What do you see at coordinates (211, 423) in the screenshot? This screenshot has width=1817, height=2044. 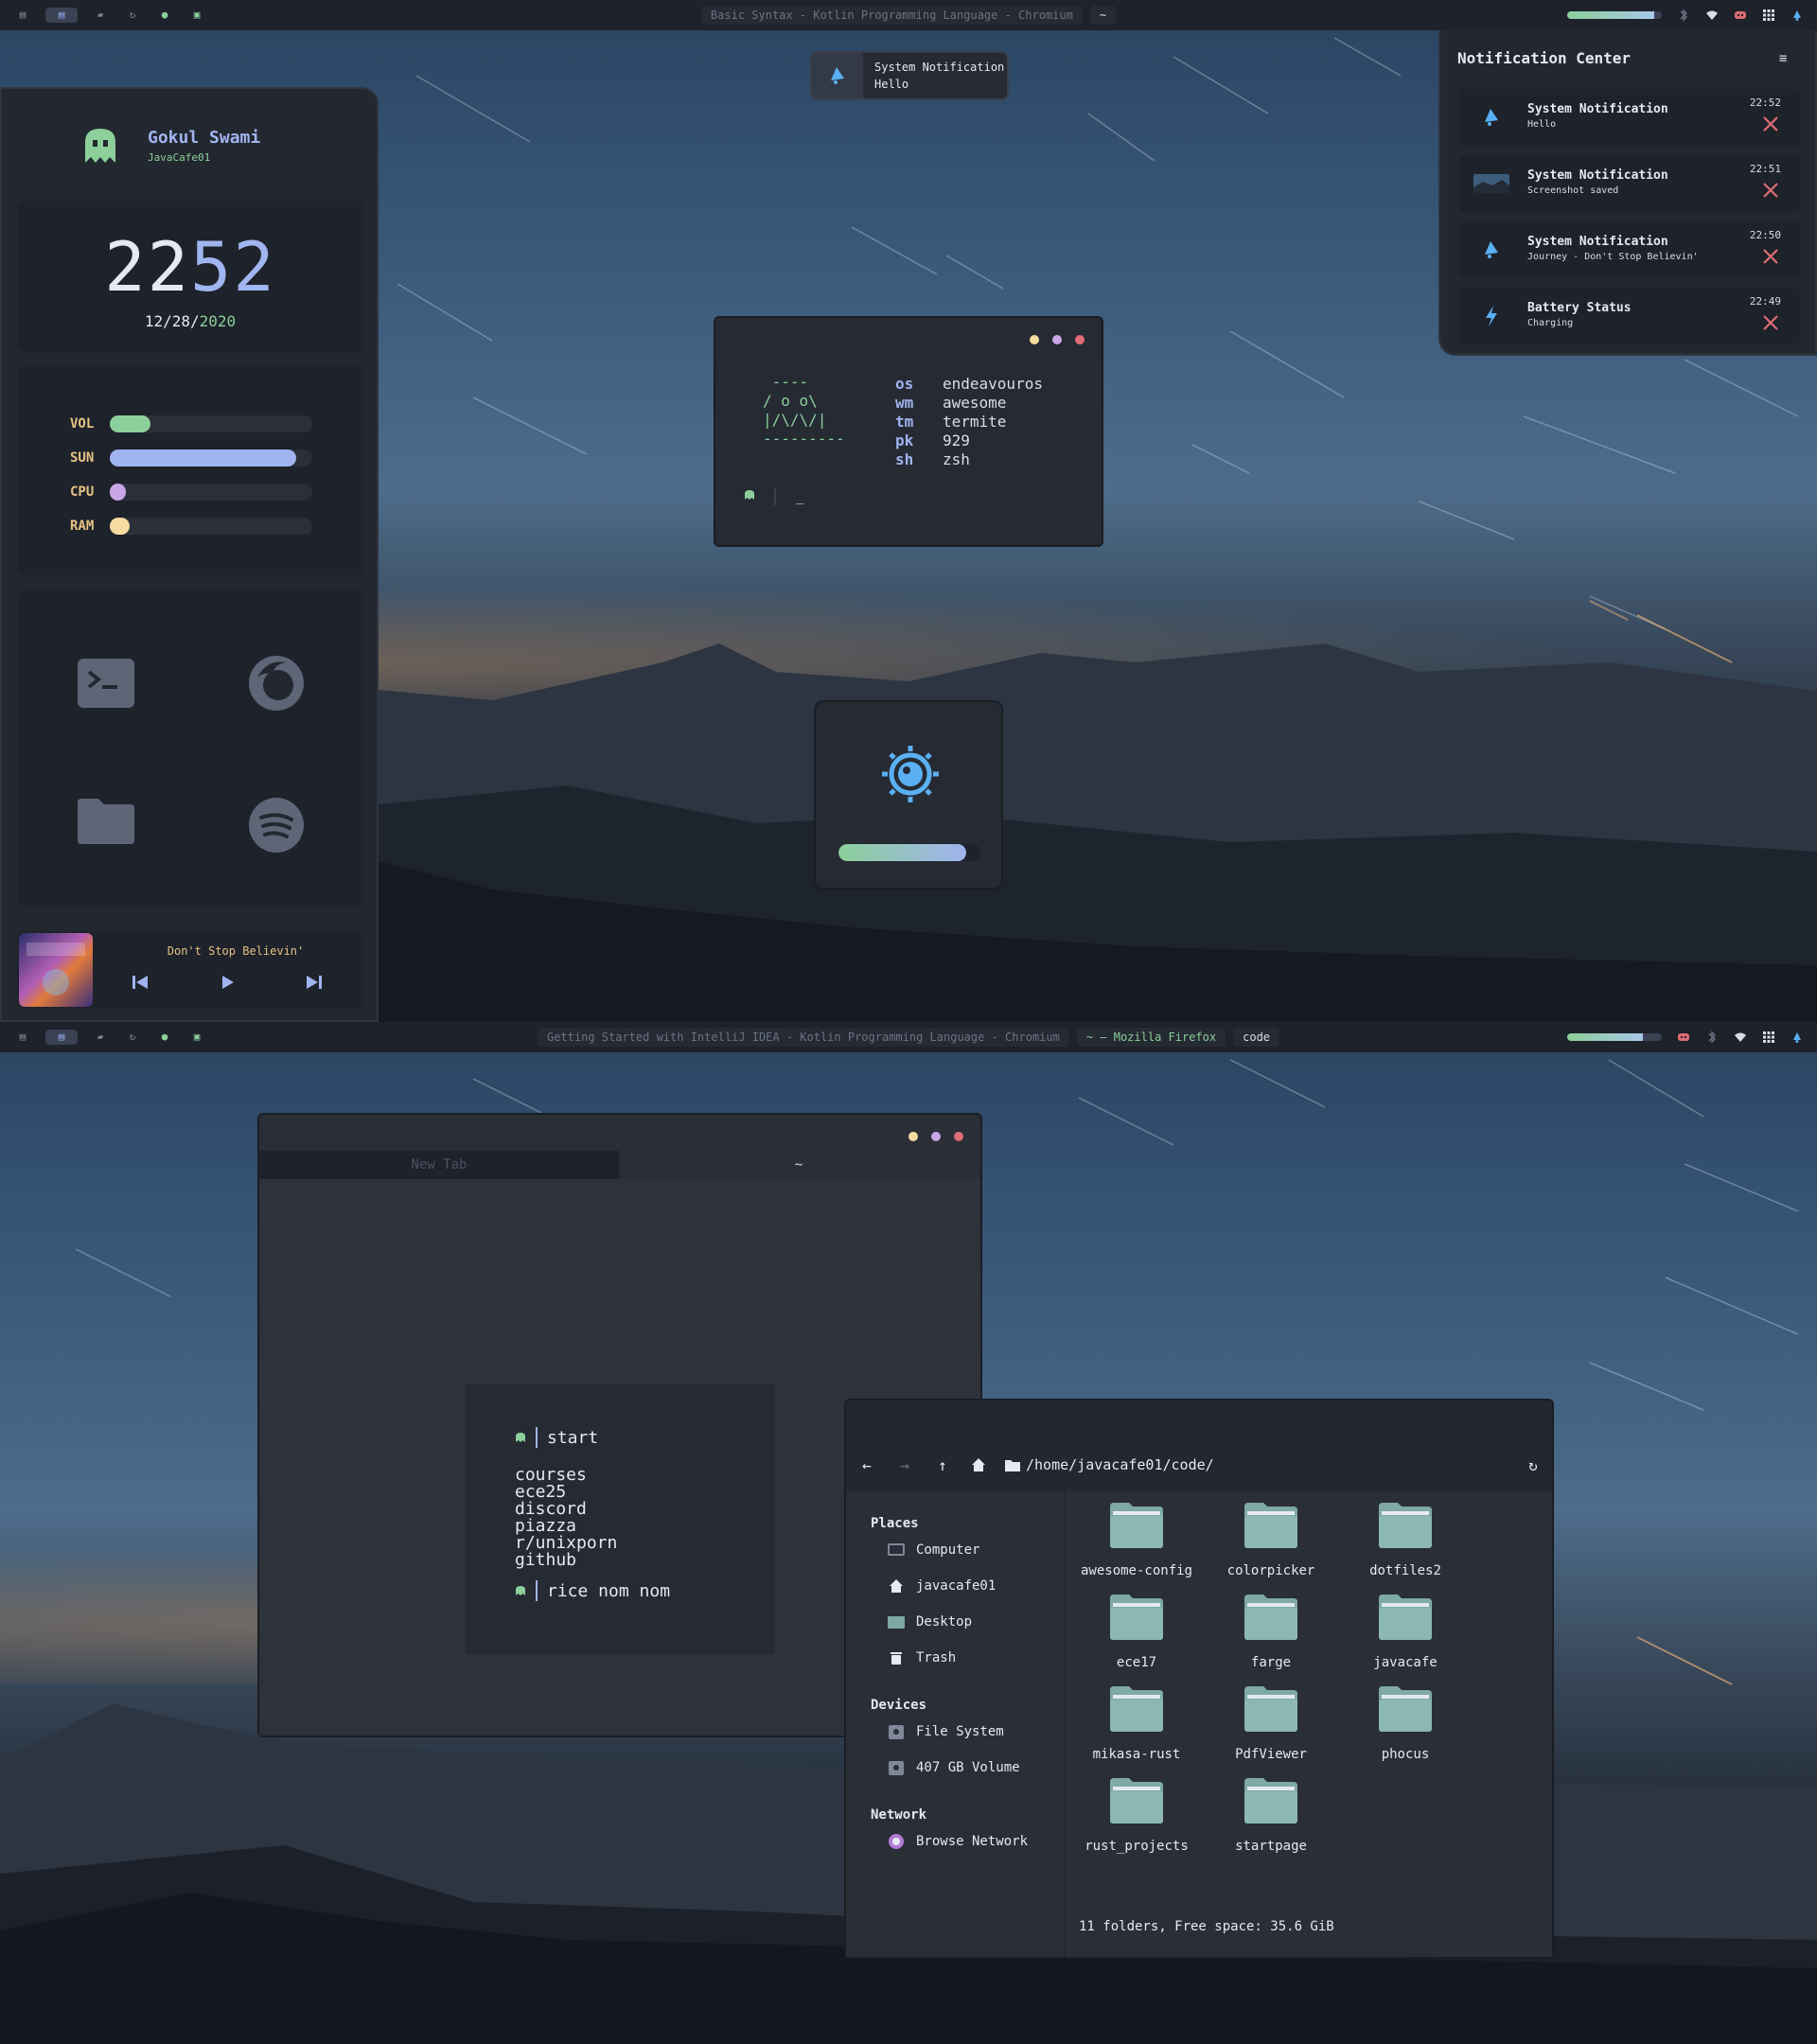 I see `stat-bar` at bounding box center [211, 423].